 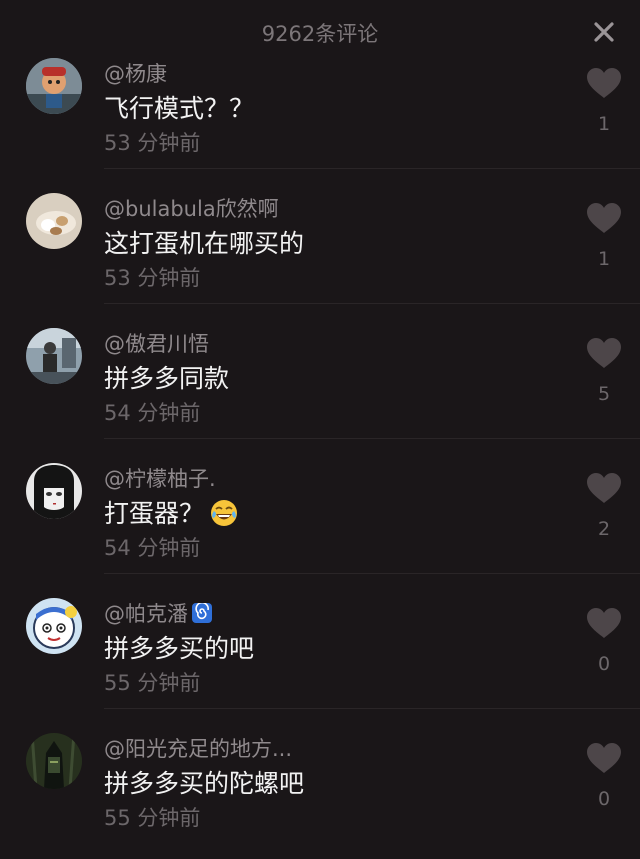 I want to click on cyclone-emoji-icon, so click(x=202, y=613).